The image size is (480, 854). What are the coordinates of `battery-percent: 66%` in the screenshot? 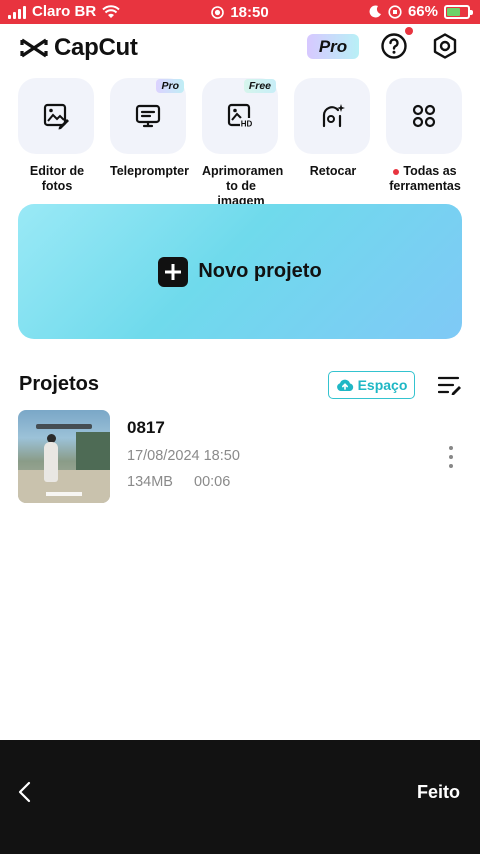 It's located at (422, 11).